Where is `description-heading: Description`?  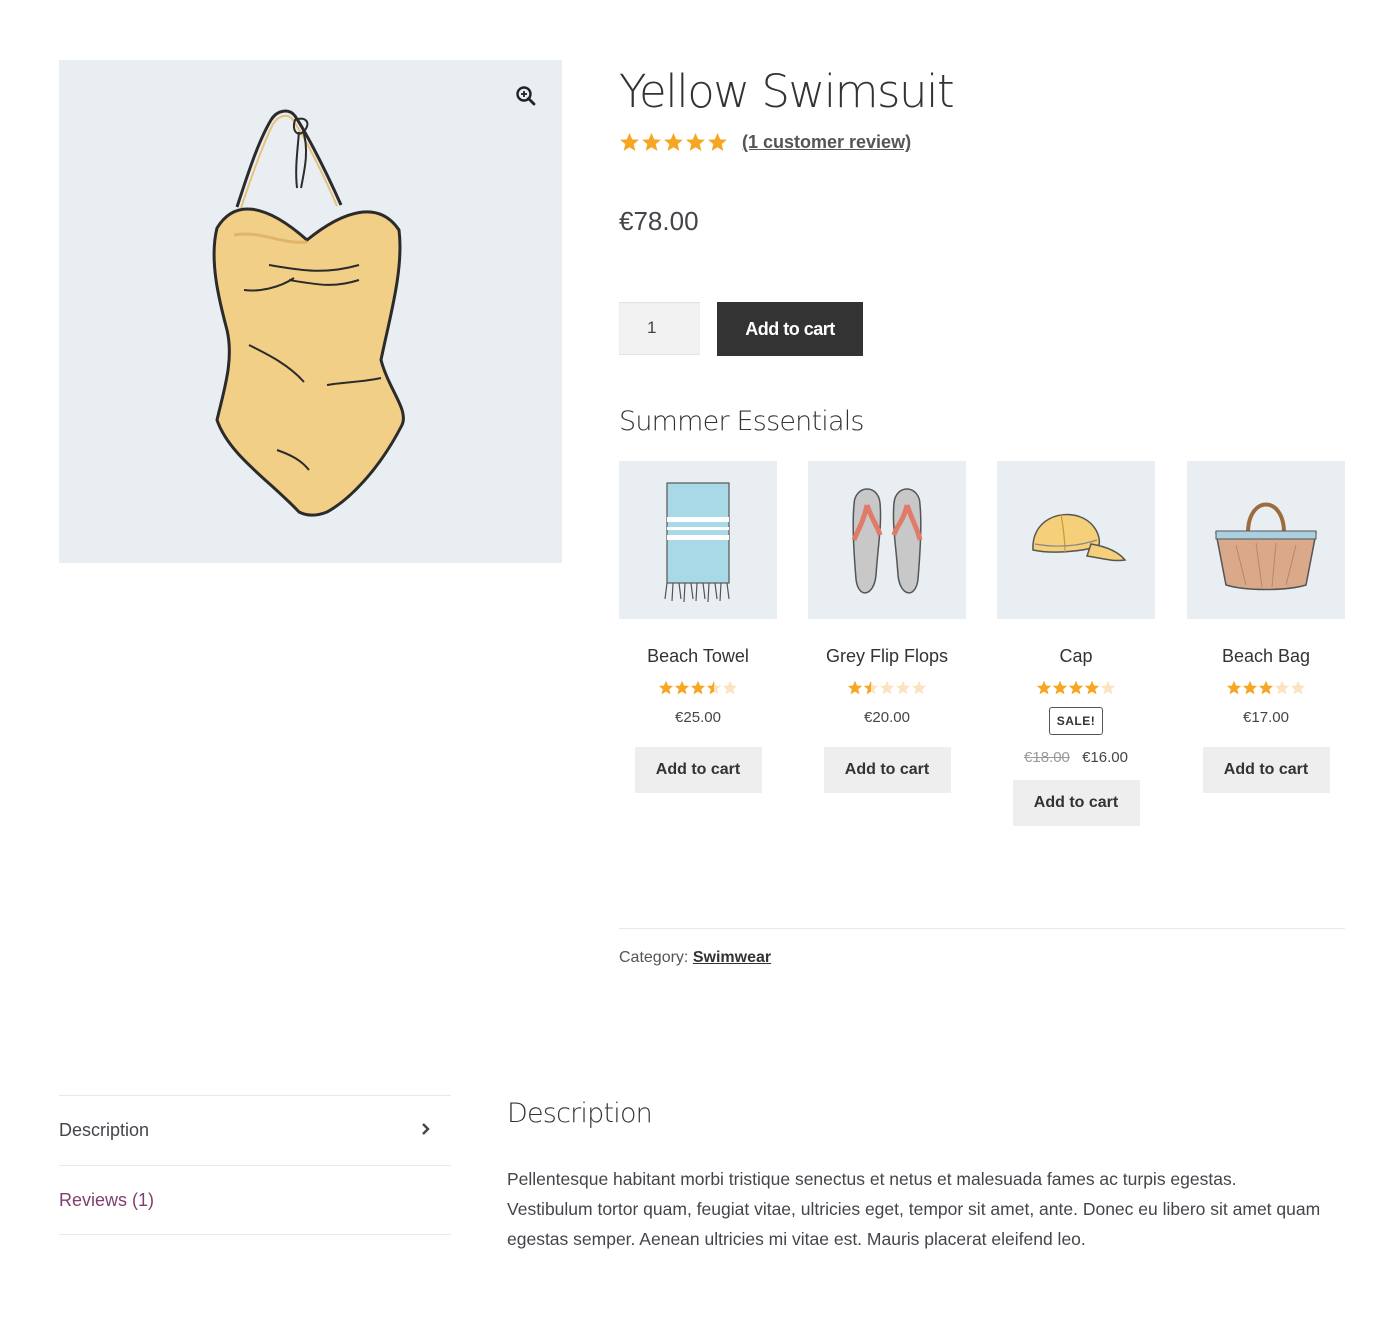
description-heading: Description is located at coordinates (580, 1113).